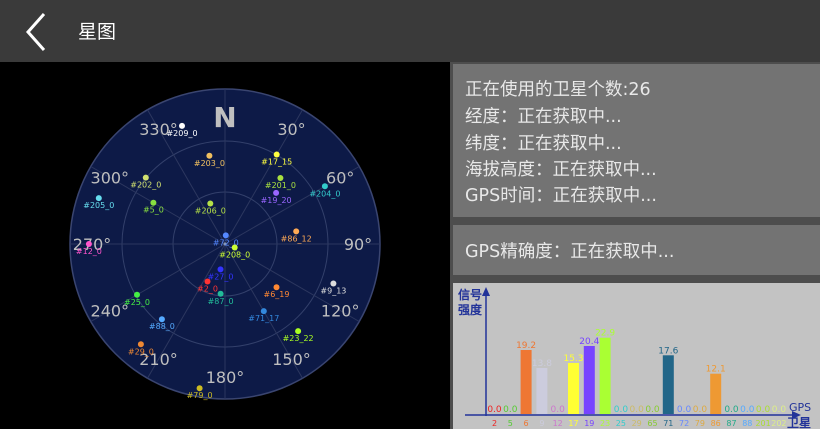 The height and width of the screenshot is (429, 820). What do you see at coordinates (652, 416) in the screenshot?
I see `signal-bar-group: 0.065` at bounding box center [652, 416].